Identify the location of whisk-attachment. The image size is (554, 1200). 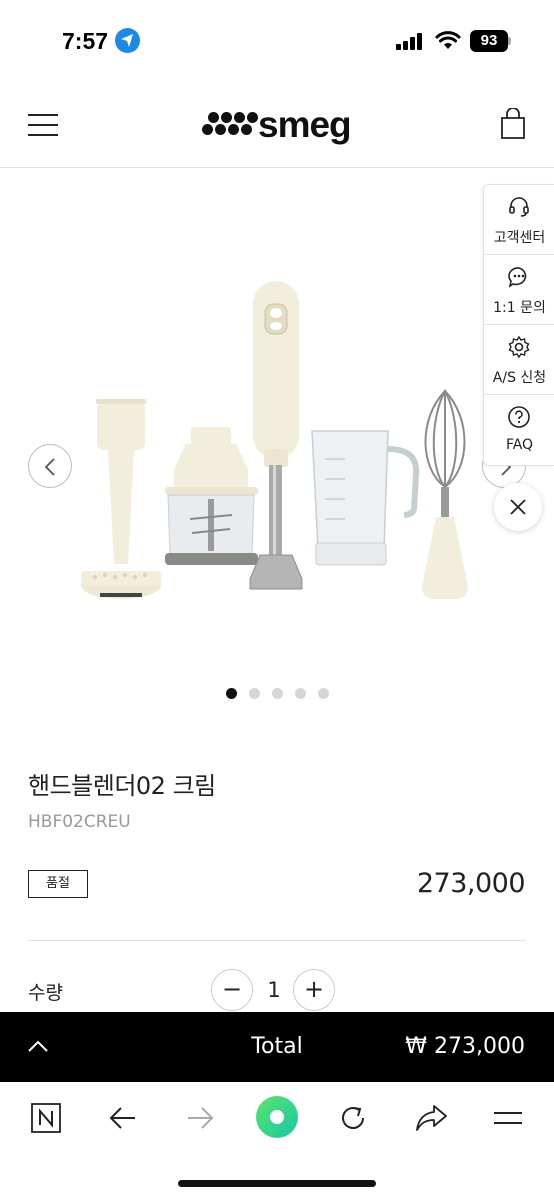
(445, 493).